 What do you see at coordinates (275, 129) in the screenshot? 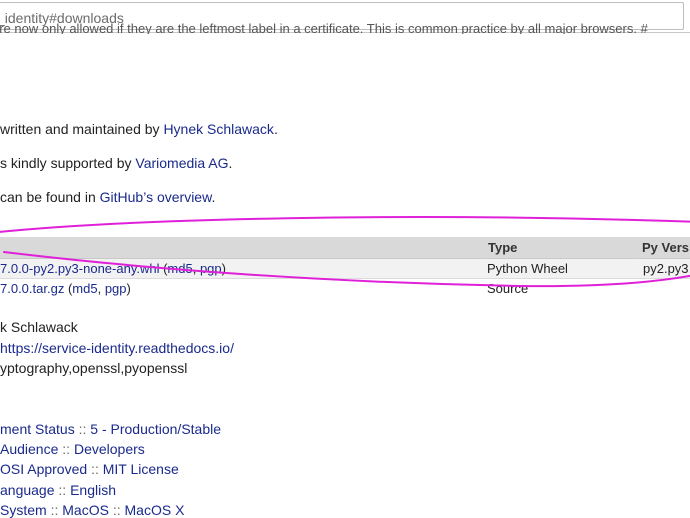
I see `author-suffix: .` at bounding box center [275, 129].